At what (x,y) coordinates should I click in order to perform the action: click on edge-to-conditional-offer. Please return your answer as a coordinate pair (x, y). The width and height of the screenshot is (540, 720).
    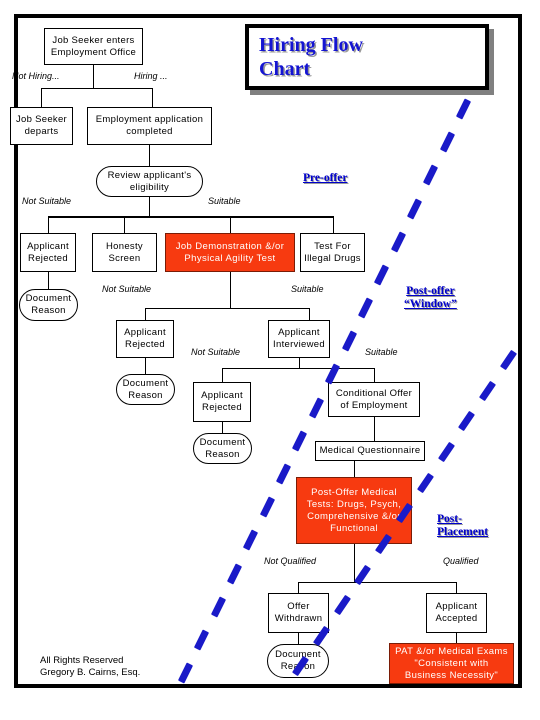
    Looking at the image, I should click on (374, 375).